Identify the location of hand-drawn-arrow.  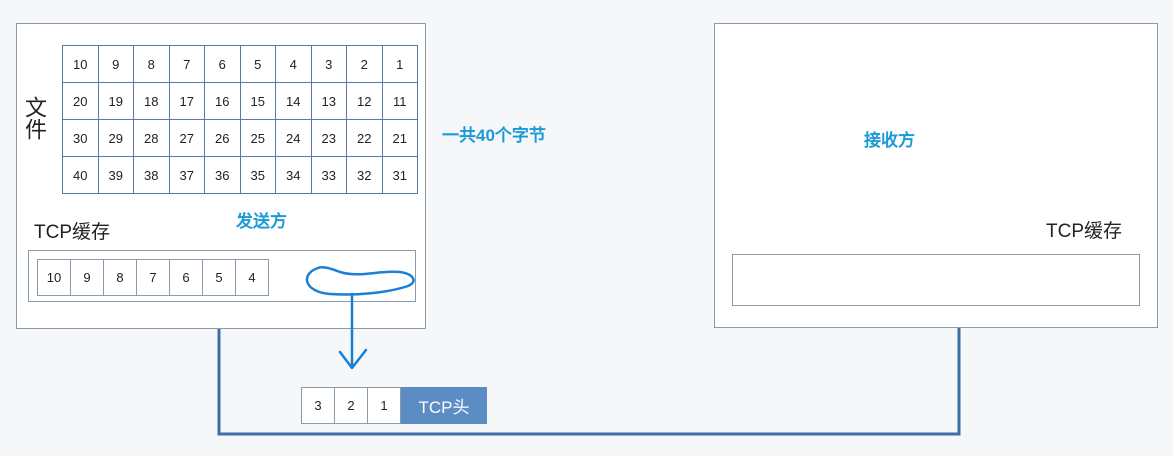
(353, 331).